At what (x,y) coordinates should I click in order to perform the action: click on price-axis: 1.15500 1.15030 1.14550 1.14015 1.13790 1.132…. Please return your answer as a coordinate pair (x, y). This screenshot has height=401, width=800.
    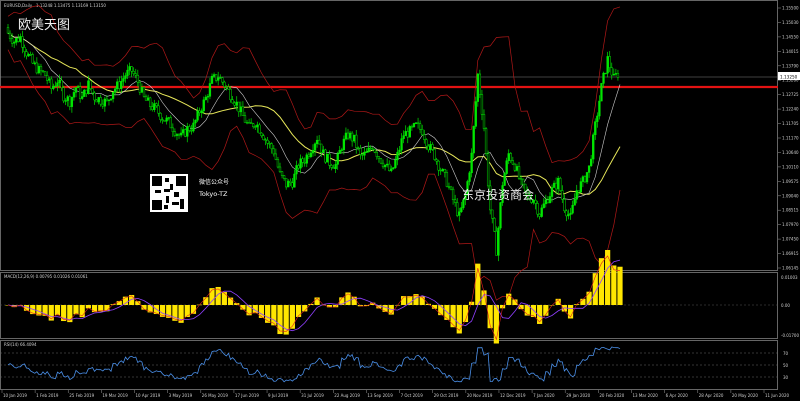
    Looking at the image, I should click on (788, 138).